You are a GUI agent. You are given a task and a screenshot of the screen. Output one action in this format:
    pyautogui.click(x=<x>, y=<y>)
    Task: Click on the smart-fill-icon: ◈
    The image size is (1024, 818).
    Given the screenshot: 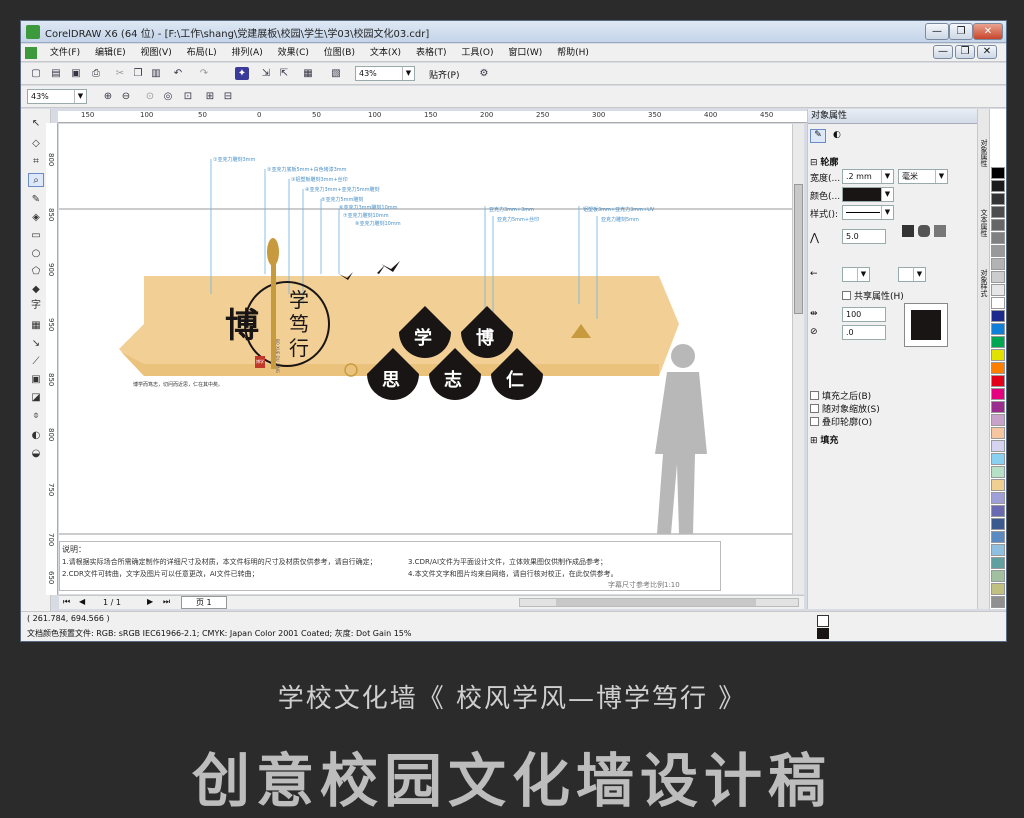 What is the action you would take?
    pyautogui.click(x=36, y=218)
    